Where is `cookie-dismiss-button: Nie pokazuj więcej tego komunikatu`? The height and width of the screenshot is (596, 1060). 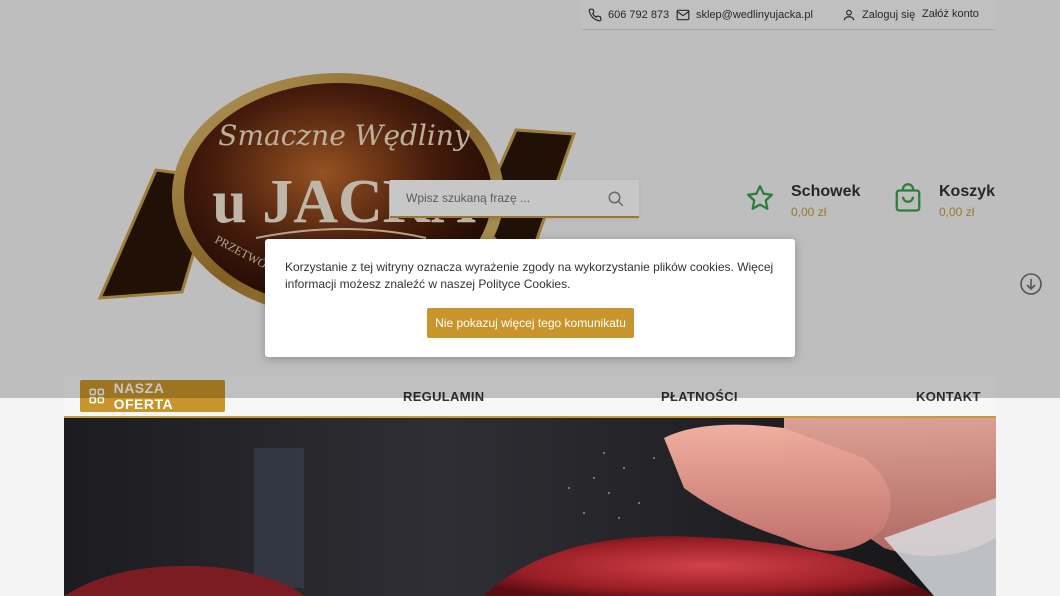 cookie-dismiss-button: Nie pokazuj więcej tego komunikatu is located at coordinates (530, 323).